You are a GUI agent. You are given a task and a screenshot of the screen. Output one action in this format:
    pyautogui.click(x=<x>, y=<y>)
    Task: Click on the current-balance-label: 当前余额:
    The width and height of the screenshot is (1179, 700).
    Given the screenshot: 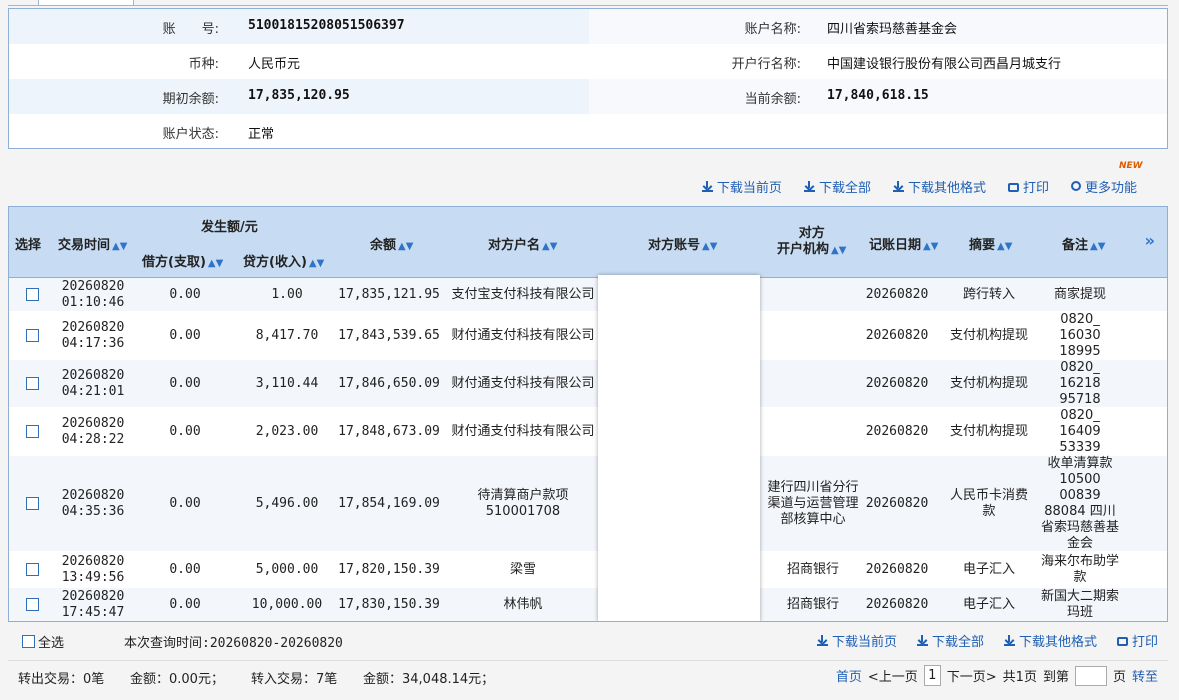 What is the action you would take?
    pyautogui.click(x=772, y=99)
    